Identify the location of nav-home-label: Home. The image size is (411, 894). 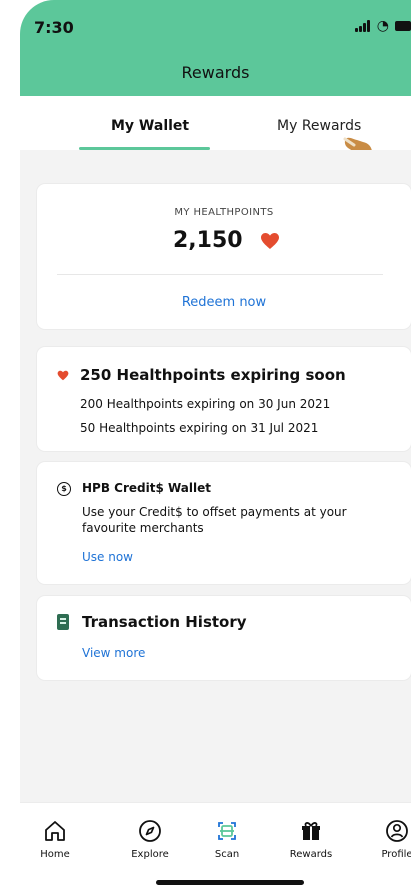
(55, 854).